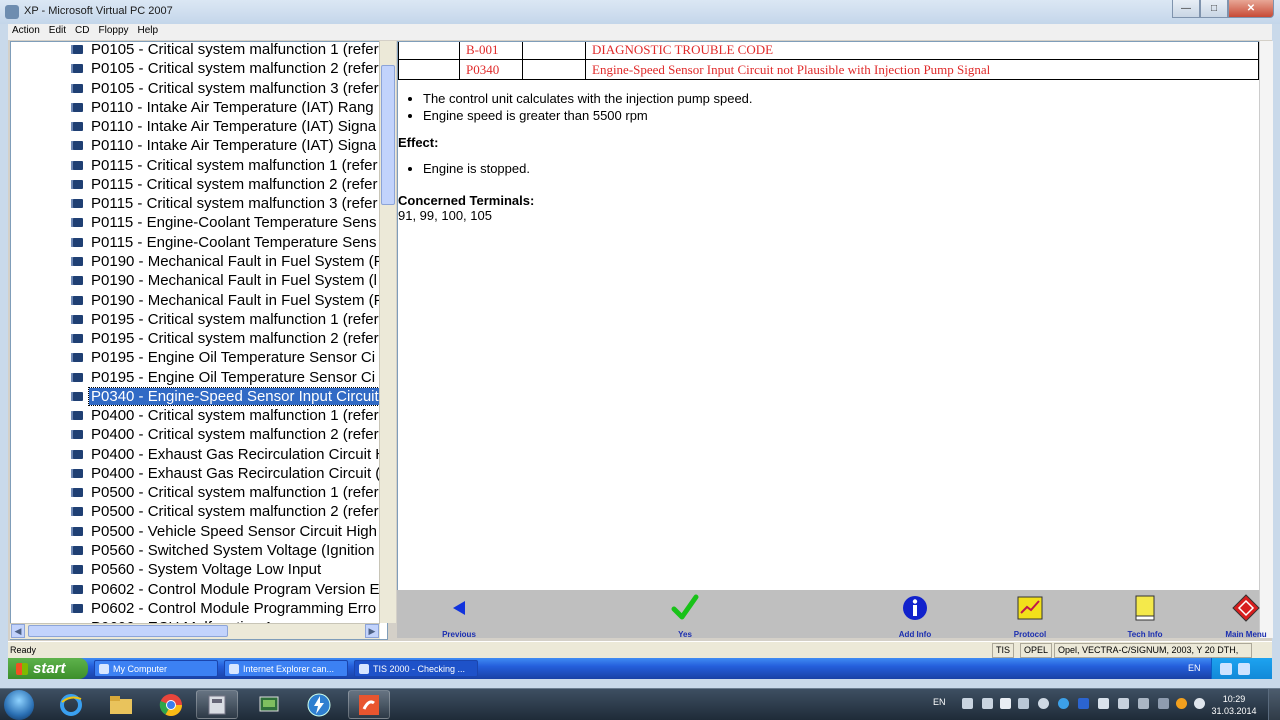  What do you see at coordinates (1181, 703) in the screenshot?
I see `alert-icon` at bounding box center [1181, 703].